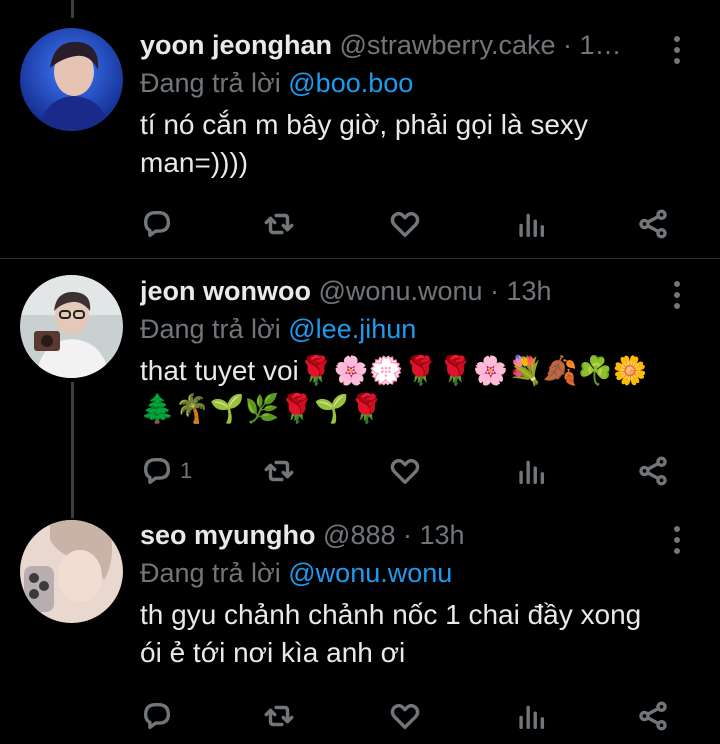 Image resolution: width=720 pixels, height=744 pixels. I want to click on tweet-text: that tuyet voi🌹🌸💮🌹🌹🌸💐🍂☘️🌼🌲🌴🌱🌿🌹🌱🌹, so click(394, 389).